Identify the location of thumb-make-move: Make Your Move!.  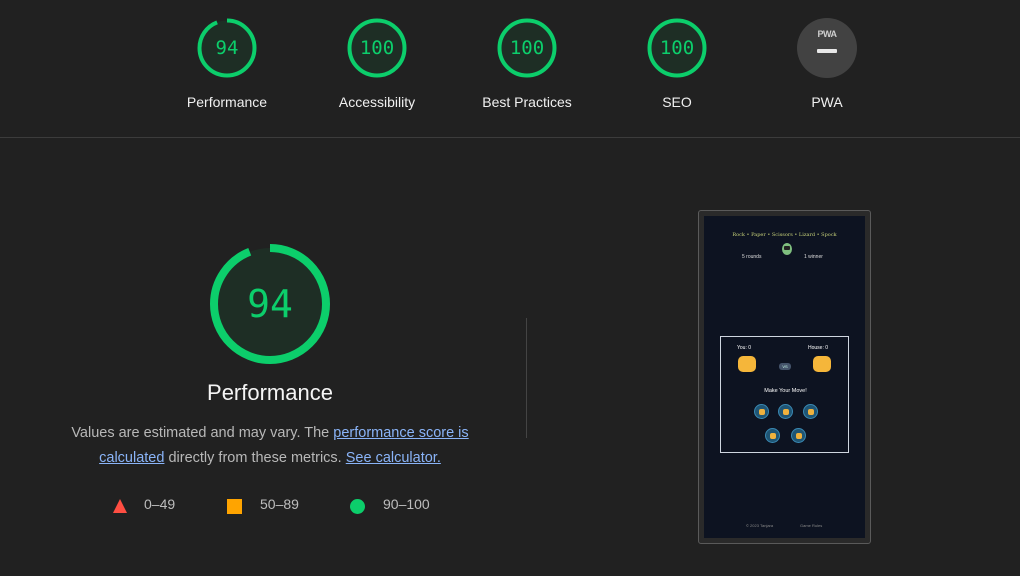
(785, 391).